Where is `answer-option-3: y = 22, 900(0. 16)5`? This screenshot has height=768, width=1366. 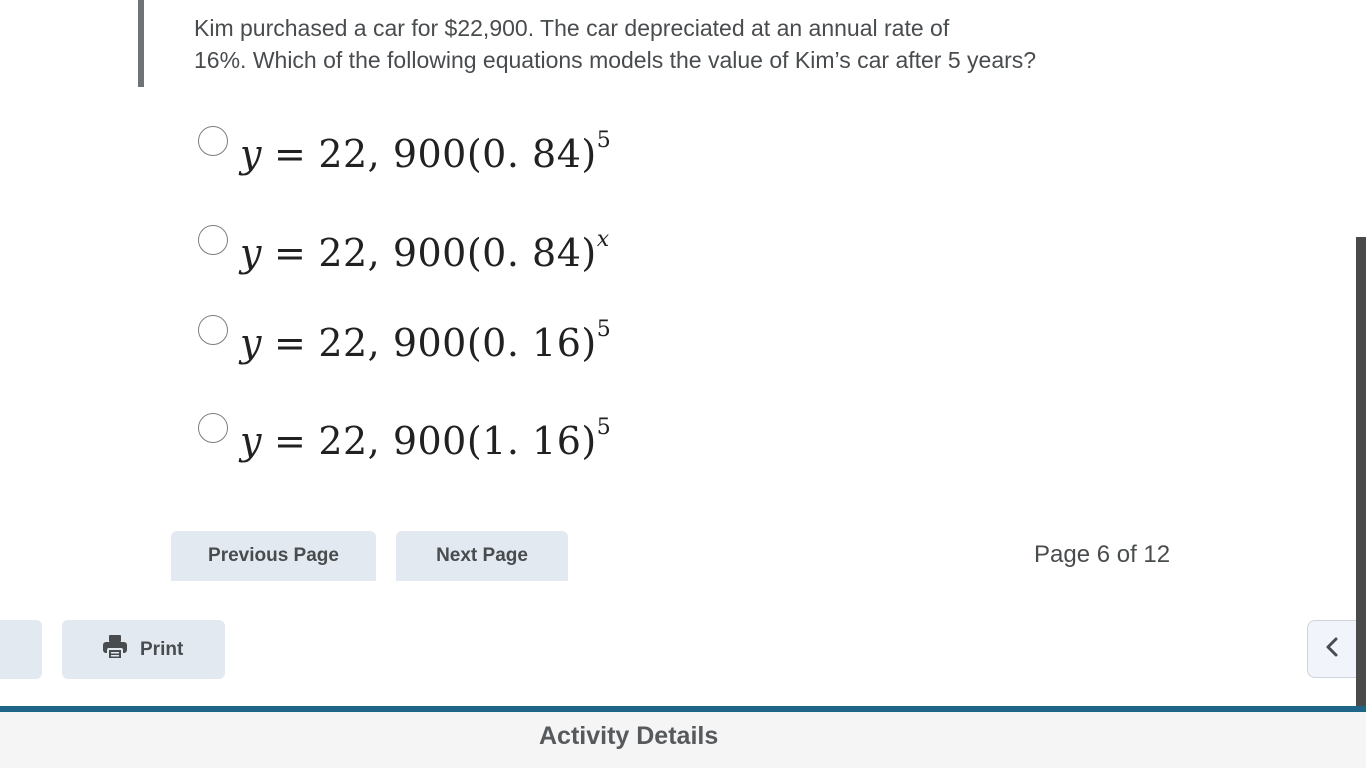 answer-option-3: y = 22, 900(0. 16)5 is located at coordinates (448, 345).